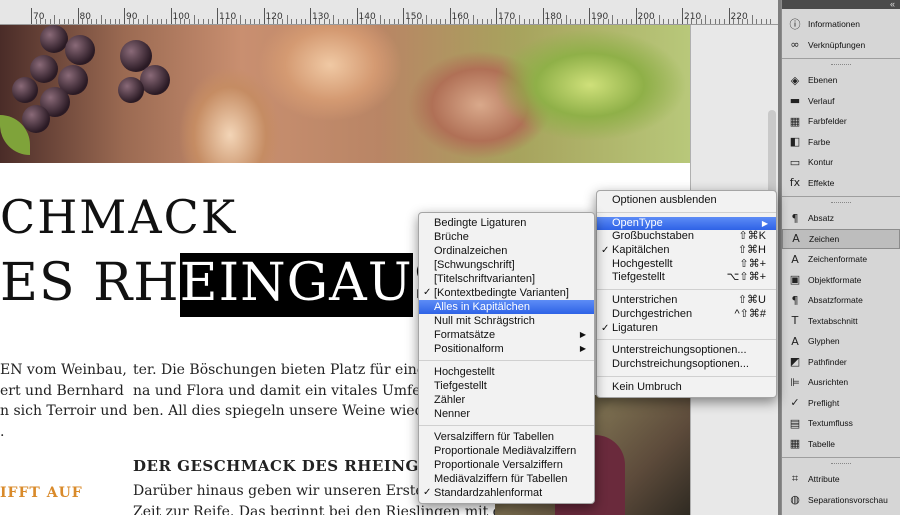 The image size is (900, 515). What do you see at coordinates (506, 279) in the screenshot?
I see `menu-item-titelschriftvarianten: [Titelschriftvarianten]` at bounding box center [506, 279].